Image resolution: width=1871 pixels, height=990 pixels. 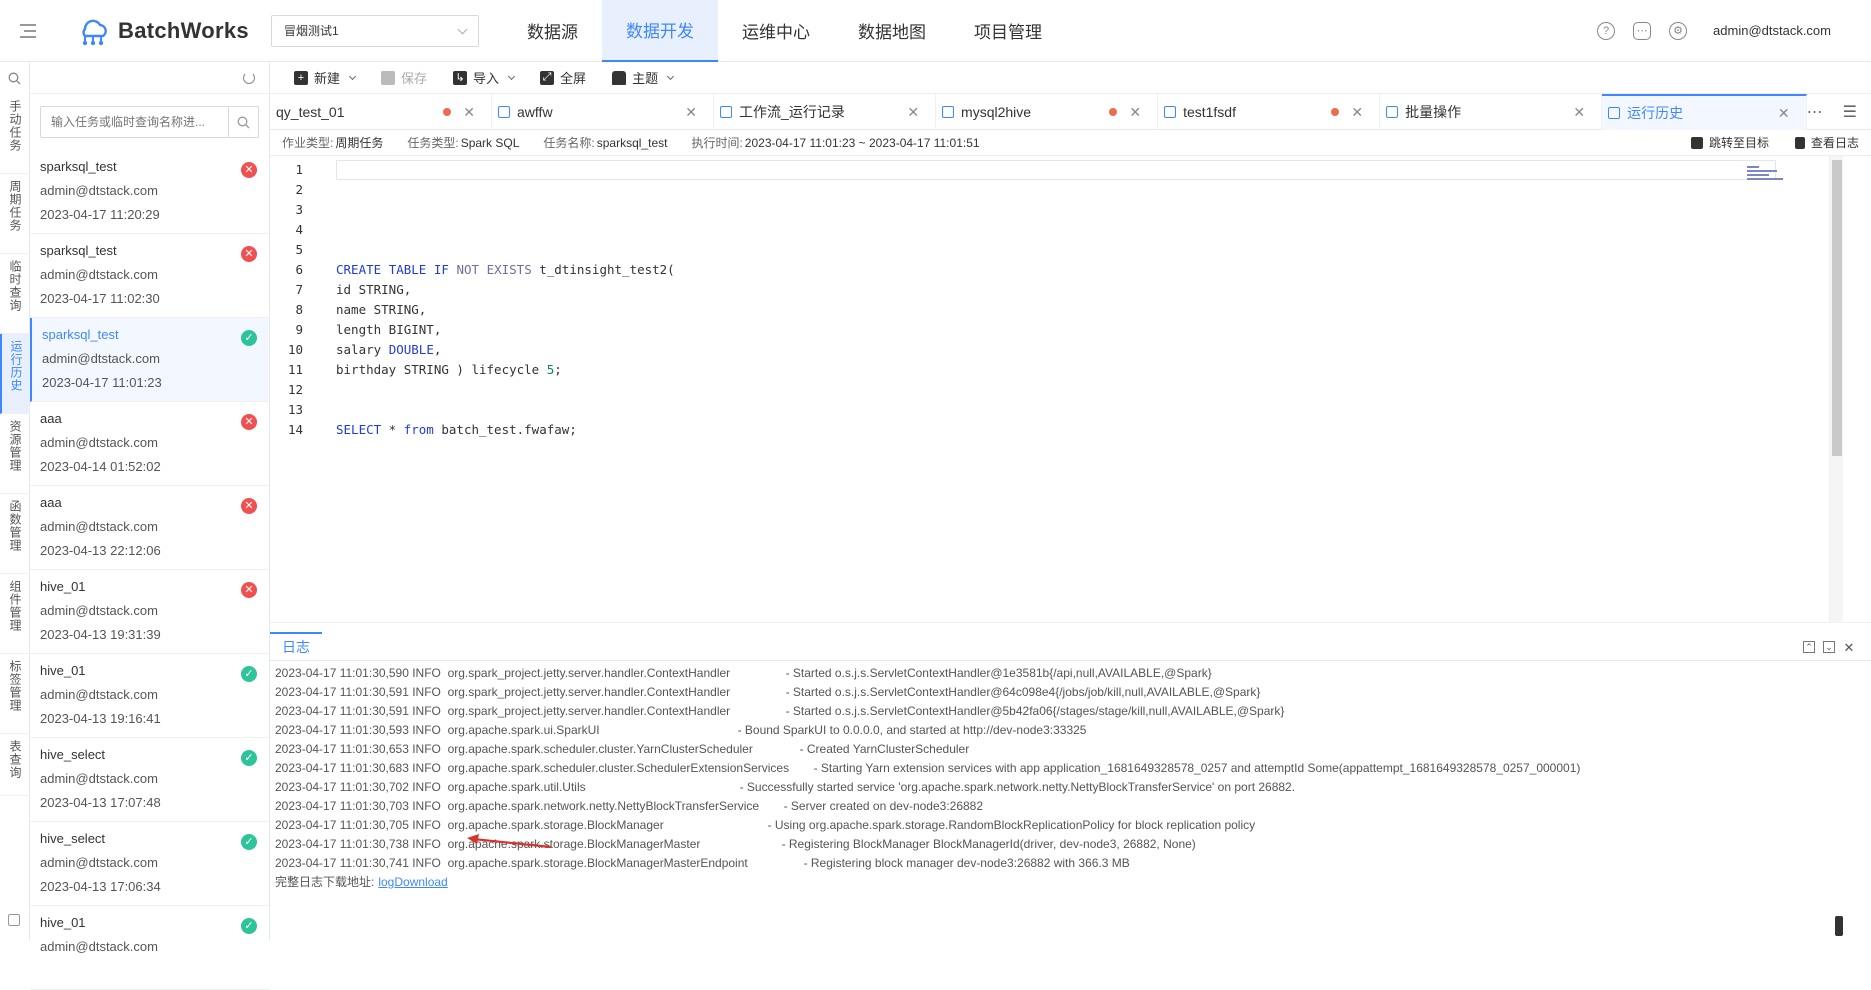 What do you see at coordinates (149, 948) in the screenshot?
I see `task-list-item: hive_01 admin@dtstack.com ✓` at bounding box center [149, 948].